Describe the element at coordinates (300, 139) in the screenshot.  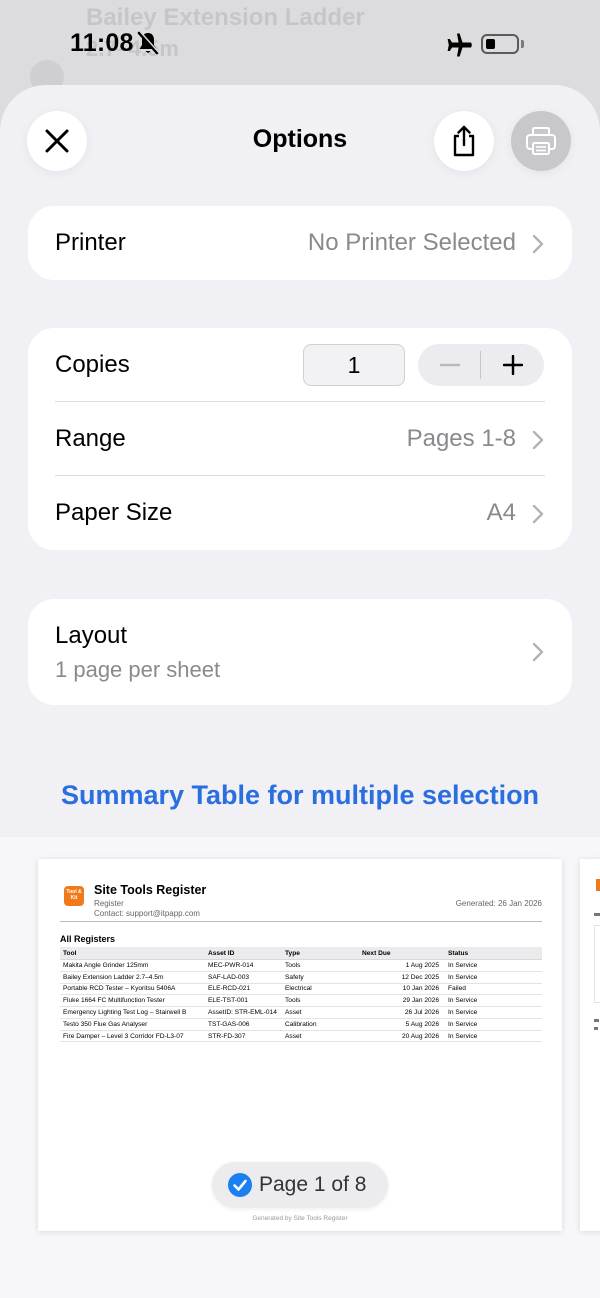
I see `sheet-title: Options` at that location.